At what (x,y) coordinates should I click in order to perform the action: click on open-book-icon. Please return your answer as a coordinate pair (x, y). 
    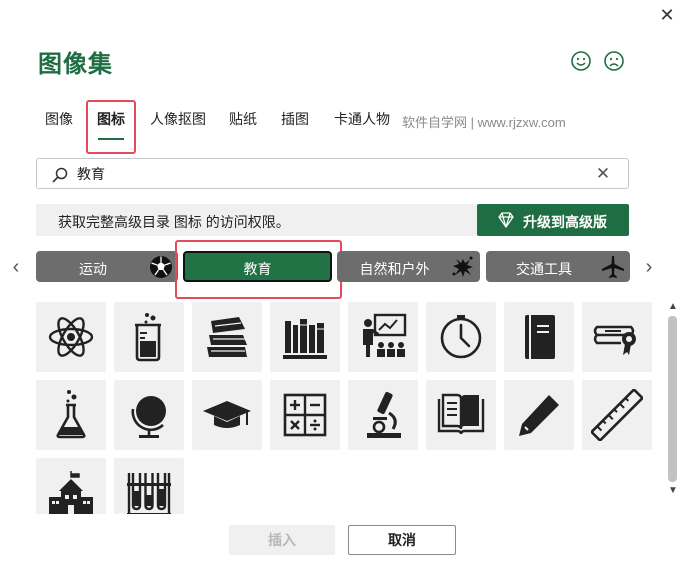
    Looking at the image, I should click on (461, 414).